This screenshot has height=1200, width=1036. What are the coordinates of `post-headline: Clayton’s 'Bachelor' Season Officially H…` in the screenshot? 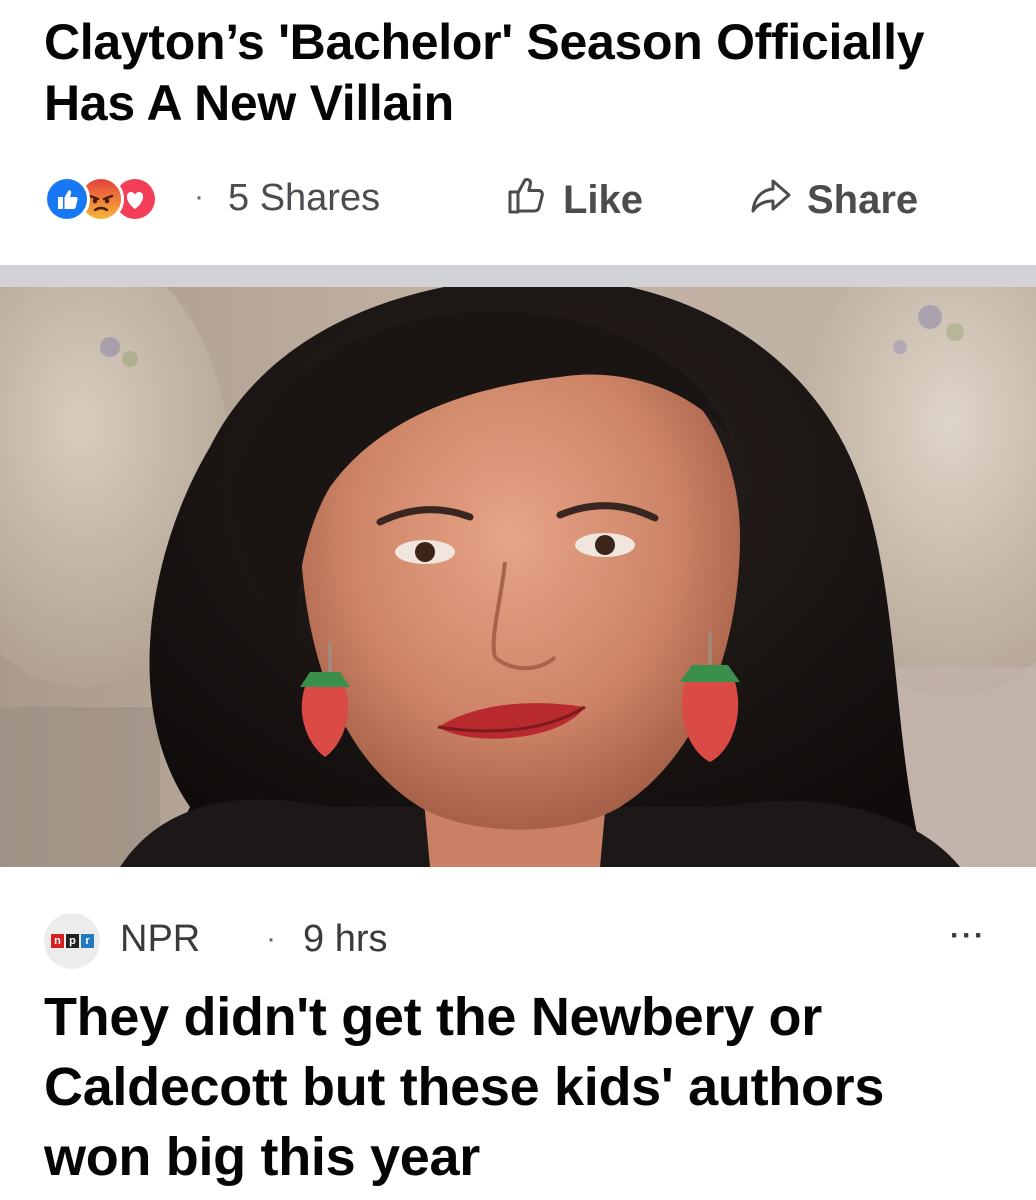 It's located at (524, 73).